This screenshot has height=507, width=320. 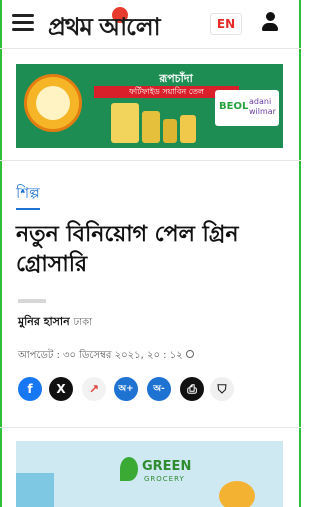 What do you see at coordinates (32, 301) in the screenshot?
I see `author-divider` at bounding box center [32, 301].